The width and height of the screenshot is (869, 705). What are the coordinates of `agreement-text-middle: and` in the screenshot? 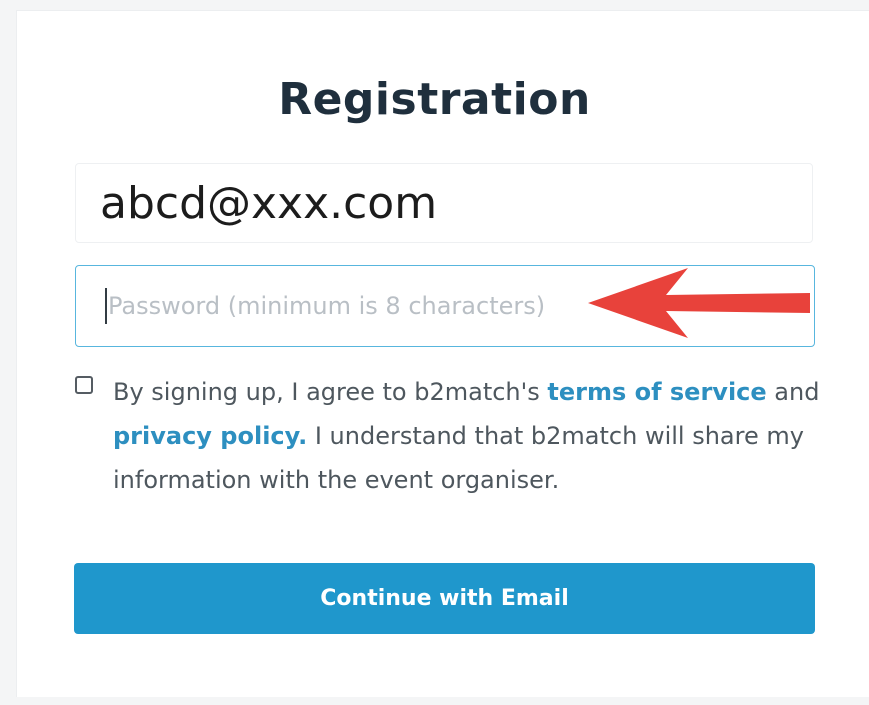 It's located at (793, 392).